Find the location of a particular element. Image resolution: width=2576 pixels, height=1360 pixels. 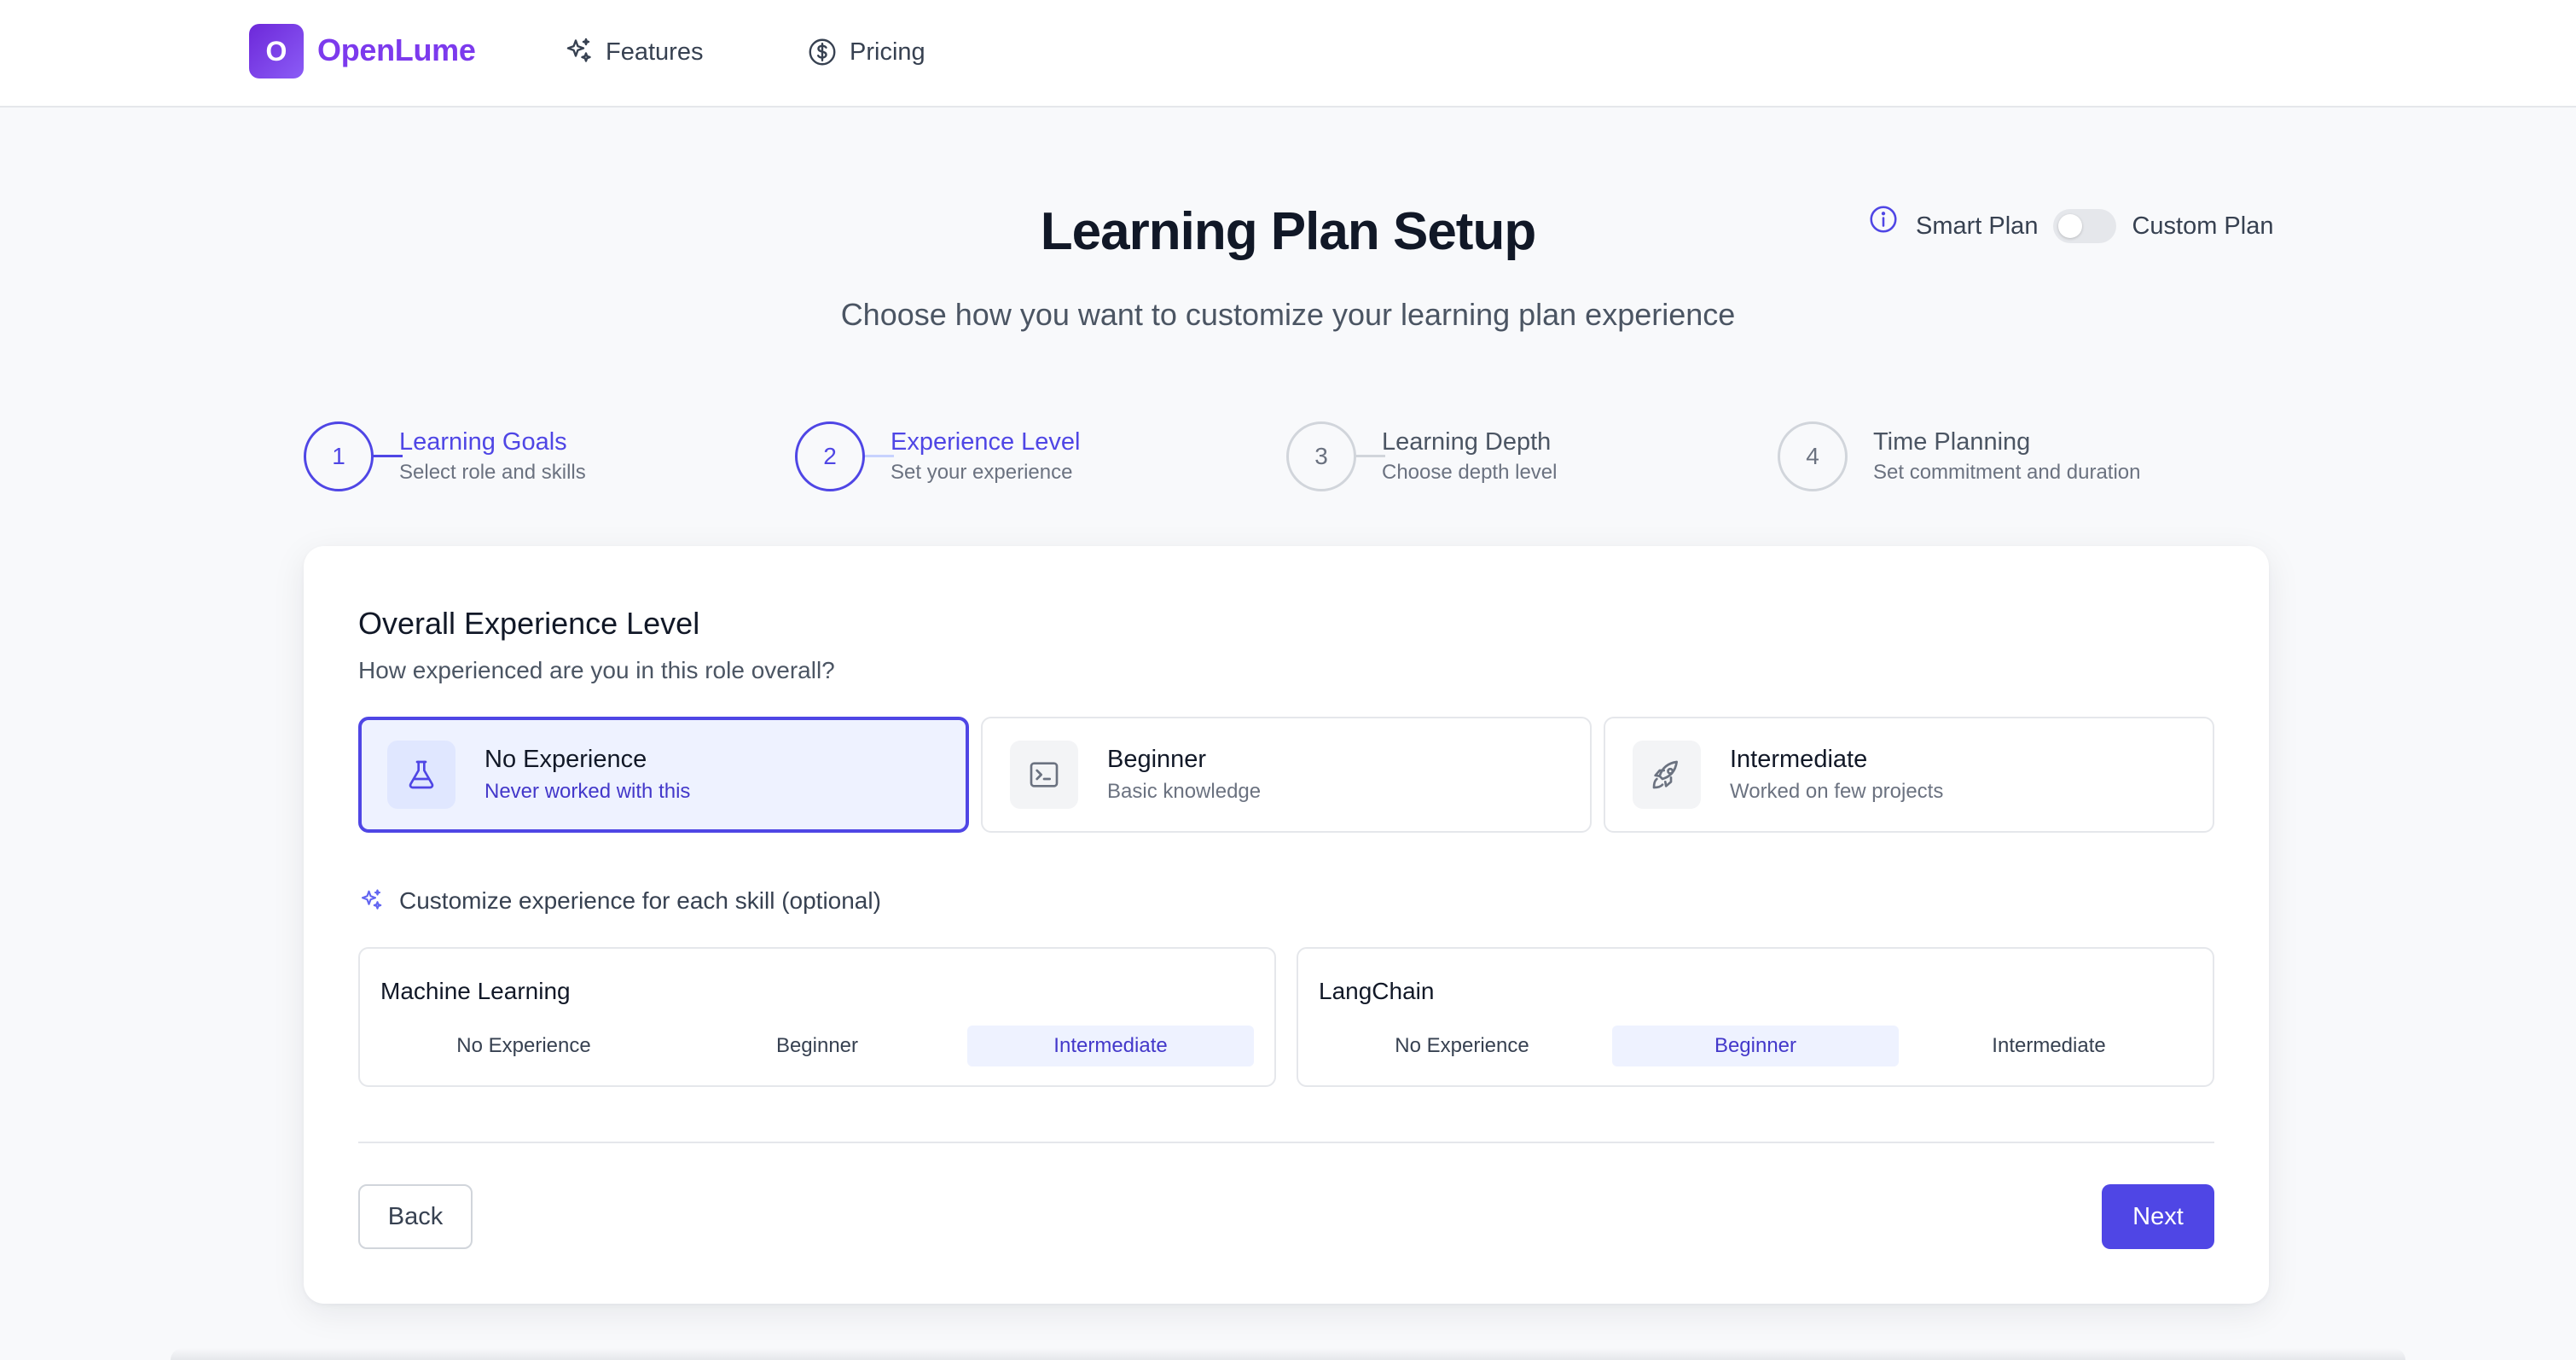

nav-pricing-link: Pricing is located at coordinates (866, 52).